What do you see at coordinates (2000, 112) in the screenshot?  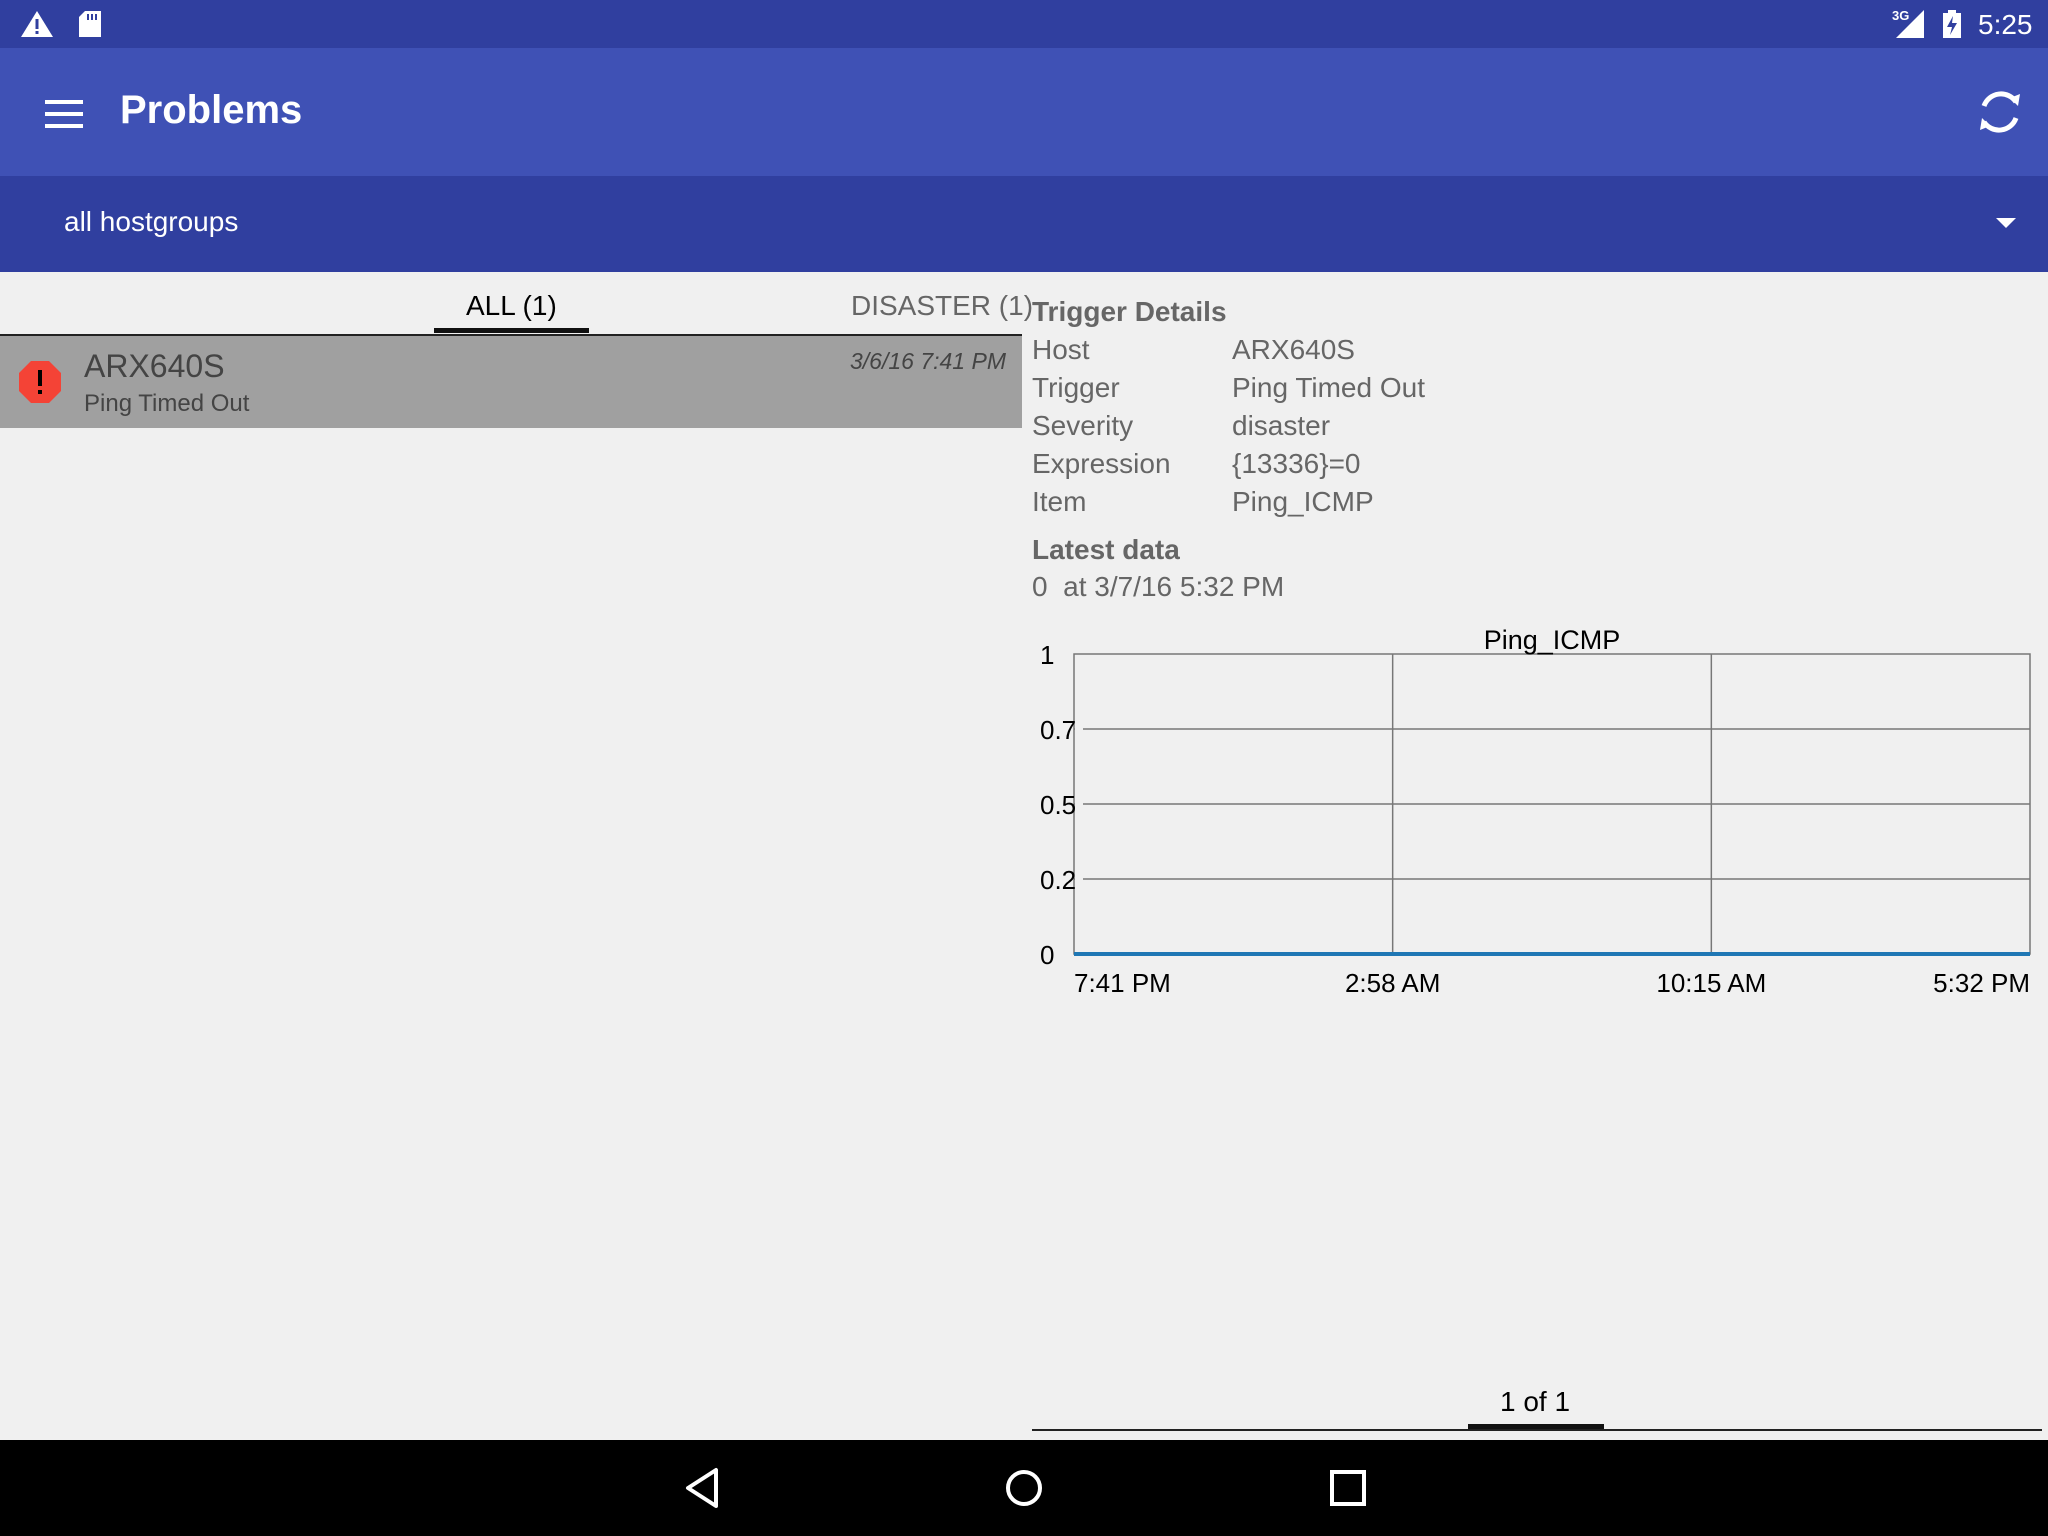 I see `refresh-icon` at bounding box center [2000, 112].